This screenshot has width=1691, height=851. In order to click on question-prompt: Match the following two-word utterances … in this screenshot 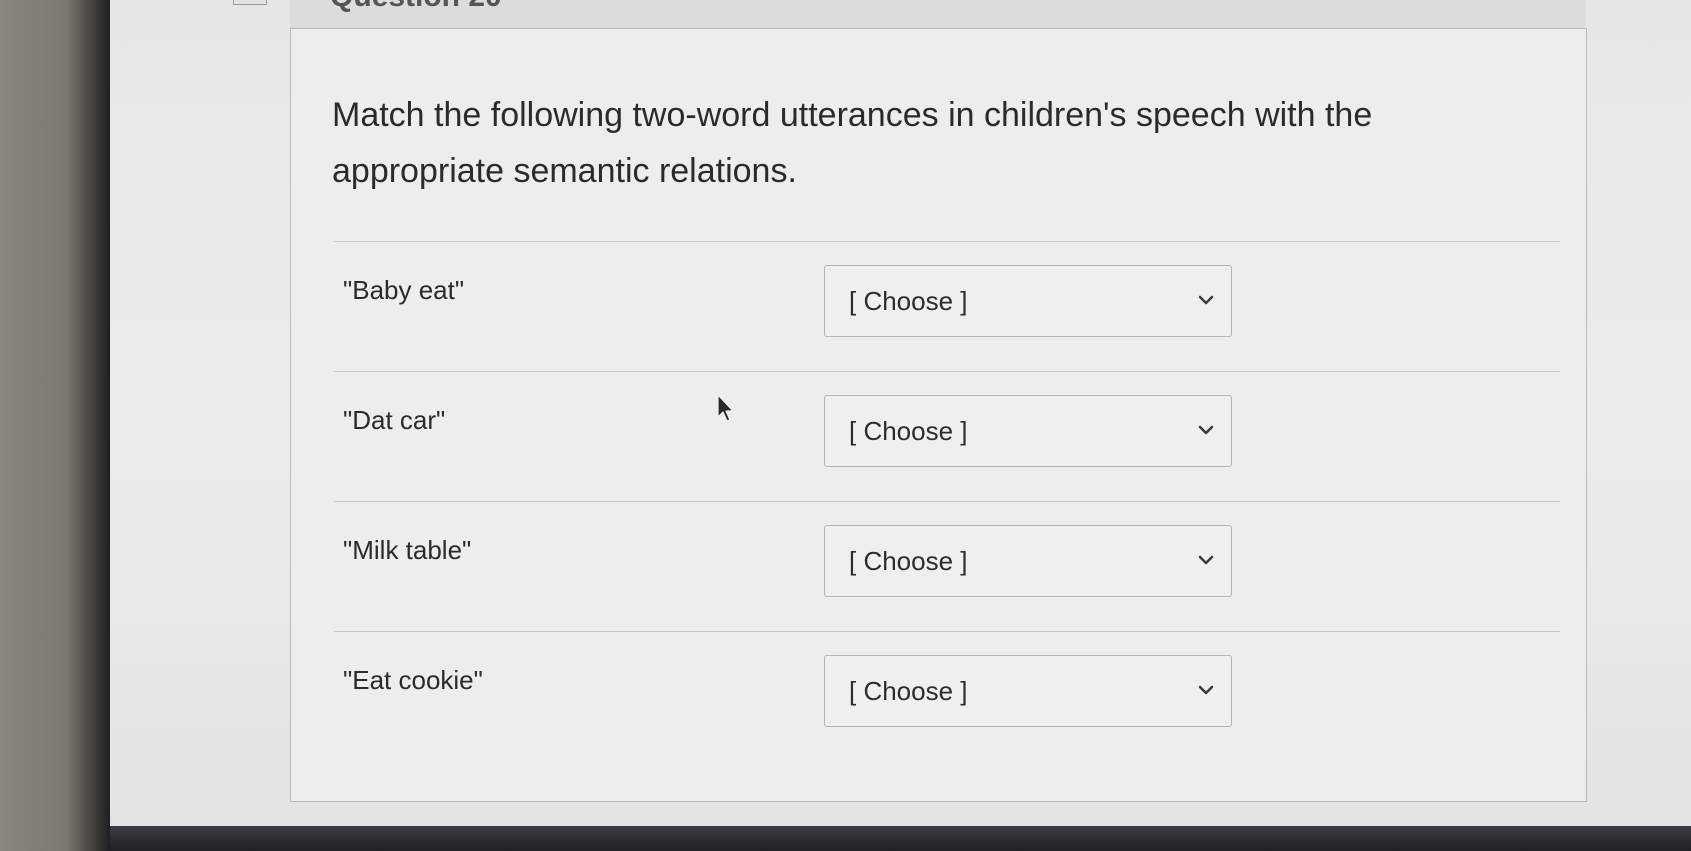, I will do `click(852, 143)`.